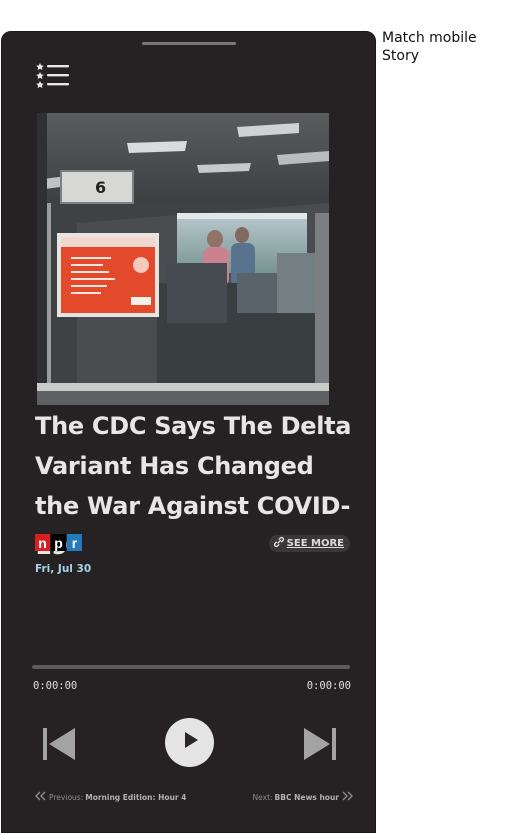 This screenshot has width=518, height=833. What do you see at coordinates (53, 76) in the screenshot?
I see `menu-icon` at bounding box center [53, 76].